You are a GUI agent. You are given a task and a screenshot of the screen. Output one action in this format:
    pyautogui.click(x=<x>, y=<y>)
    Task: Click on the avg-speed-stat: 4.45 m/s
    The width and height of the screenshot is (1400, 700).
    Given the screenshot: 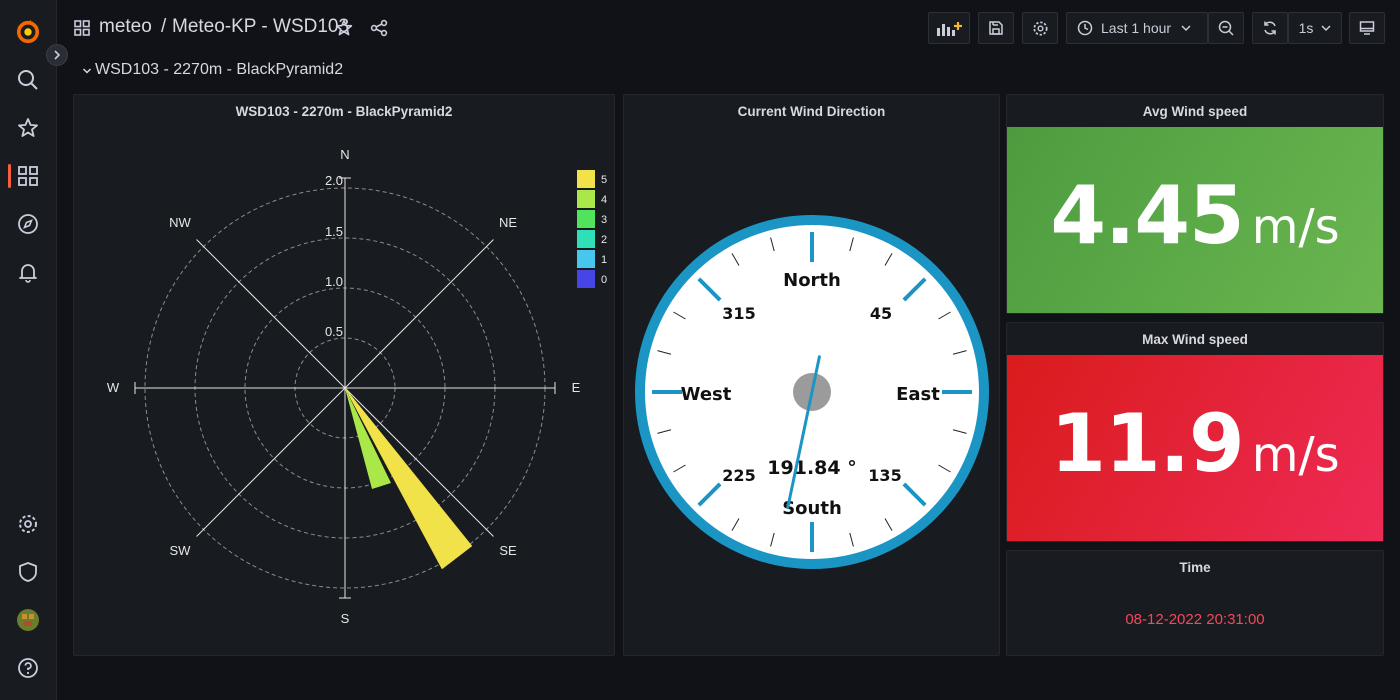 What is the action you would take?
    pyautogui.click(x=1195, y=215)
    